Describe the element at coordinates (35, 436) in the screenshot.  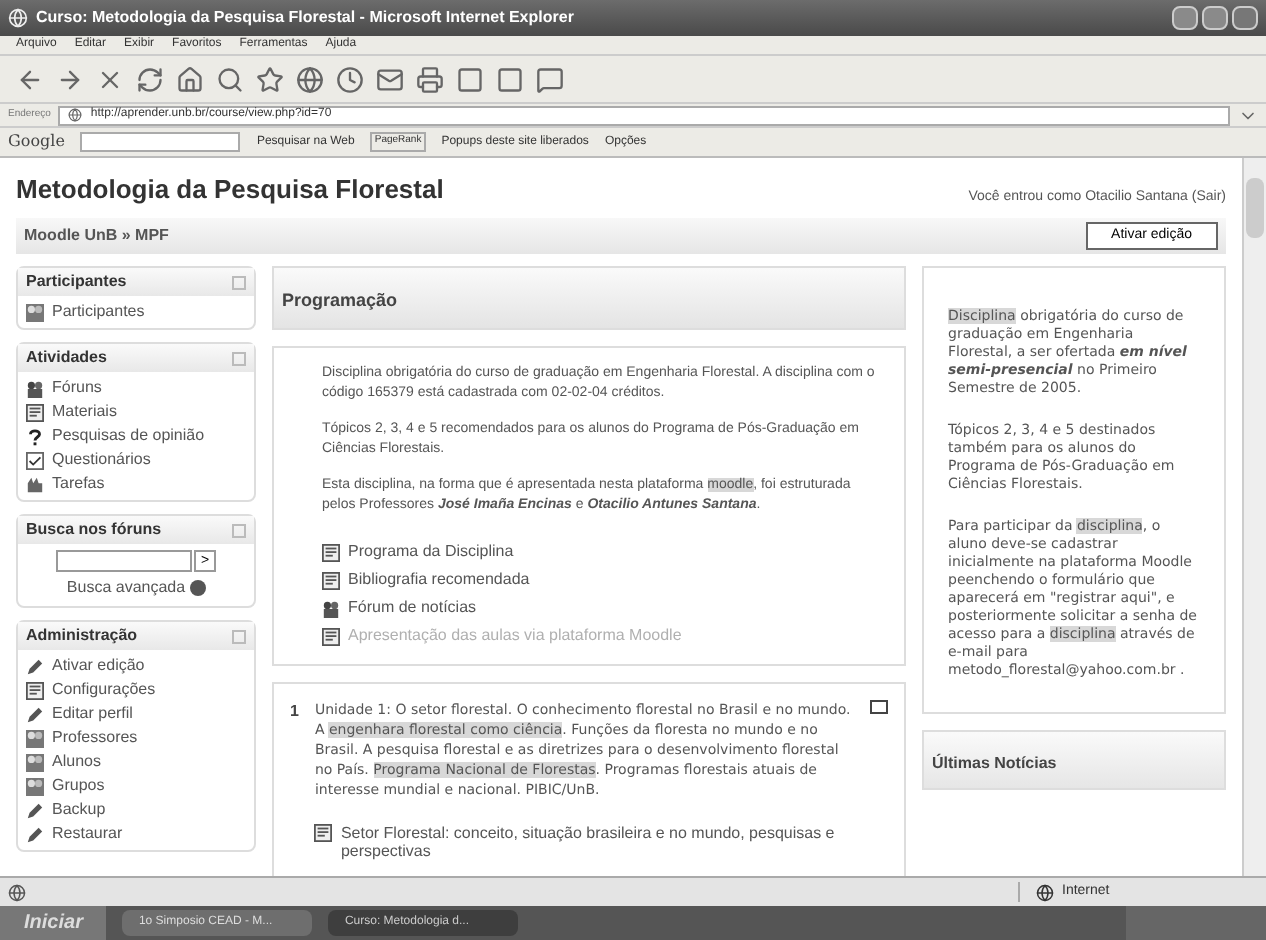
I see `question-mark-icon` at that location.